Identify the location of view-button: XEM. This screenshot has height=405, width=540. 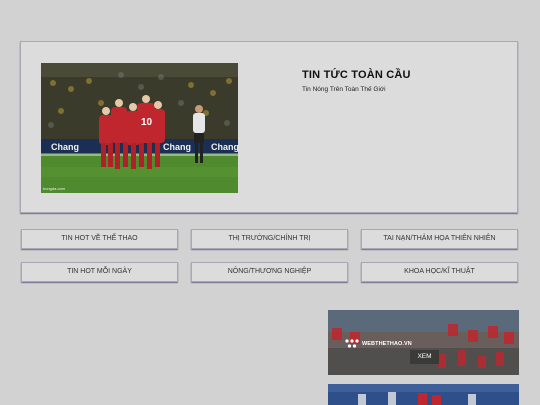
(424, 357).